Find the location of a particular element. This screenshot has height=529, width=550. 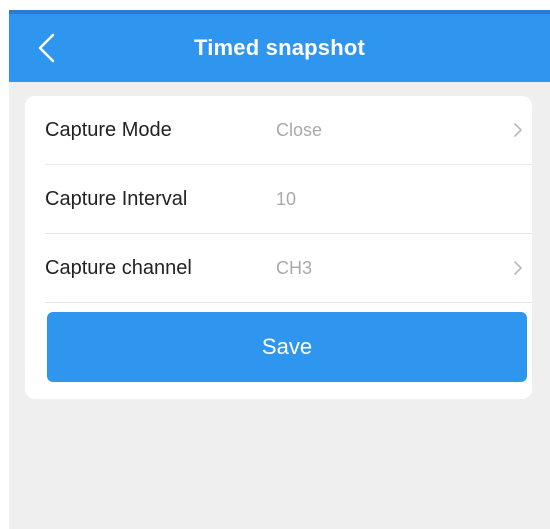

save-button: Save is located at coordinates (287, 347).